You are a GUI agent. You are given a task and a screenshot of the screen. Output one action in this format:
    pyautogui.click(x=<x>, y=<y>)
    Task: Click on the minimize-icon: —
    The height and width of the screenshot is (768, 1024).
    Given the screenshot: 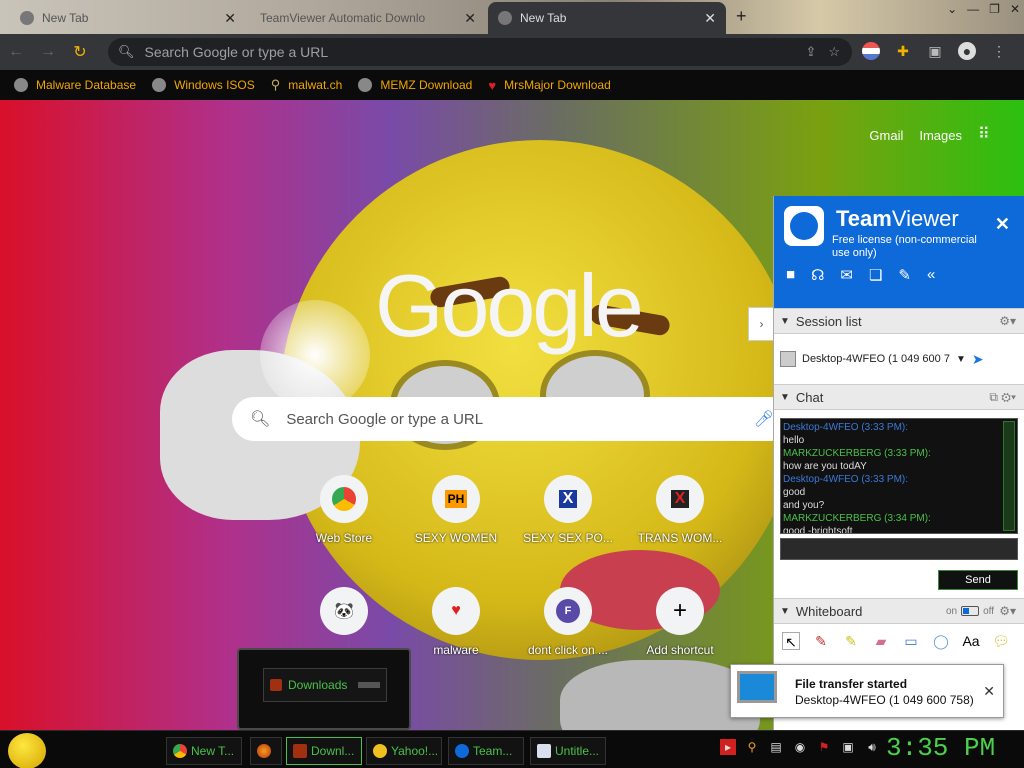 What is the action you would take?
    pyautogui.click(x=973, y=9)
    